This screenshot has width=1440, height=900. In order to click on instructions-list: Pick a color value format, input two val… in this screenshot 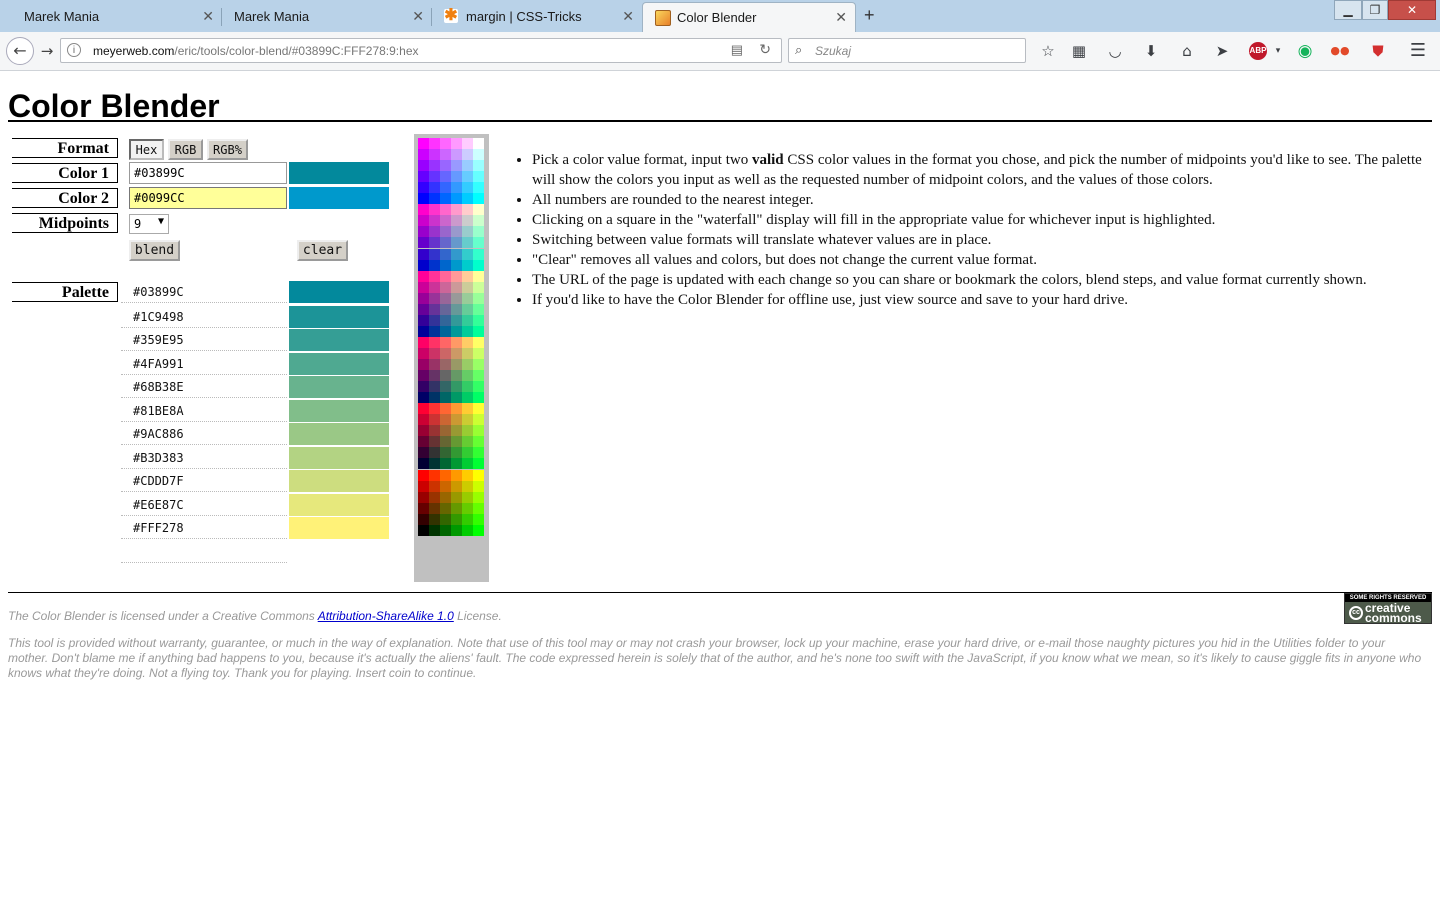, I will do `click(977, 230)`.